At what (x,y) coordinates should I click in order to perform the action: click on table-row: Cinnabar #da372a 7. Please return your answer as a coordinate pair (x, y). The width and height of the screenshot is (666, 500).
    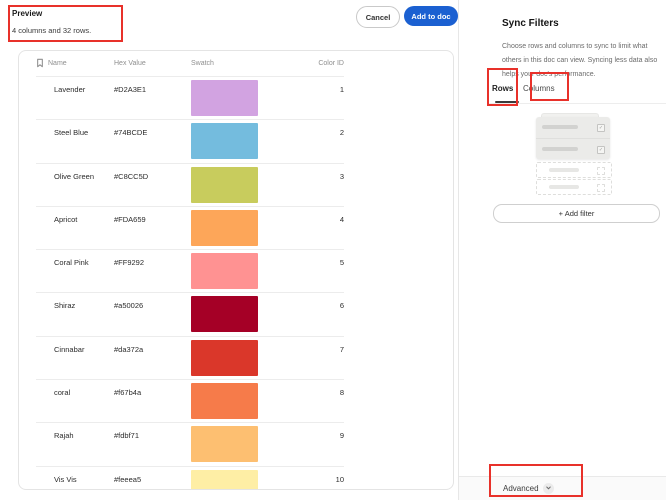
    Looking at the image, I should click on (190, 358).